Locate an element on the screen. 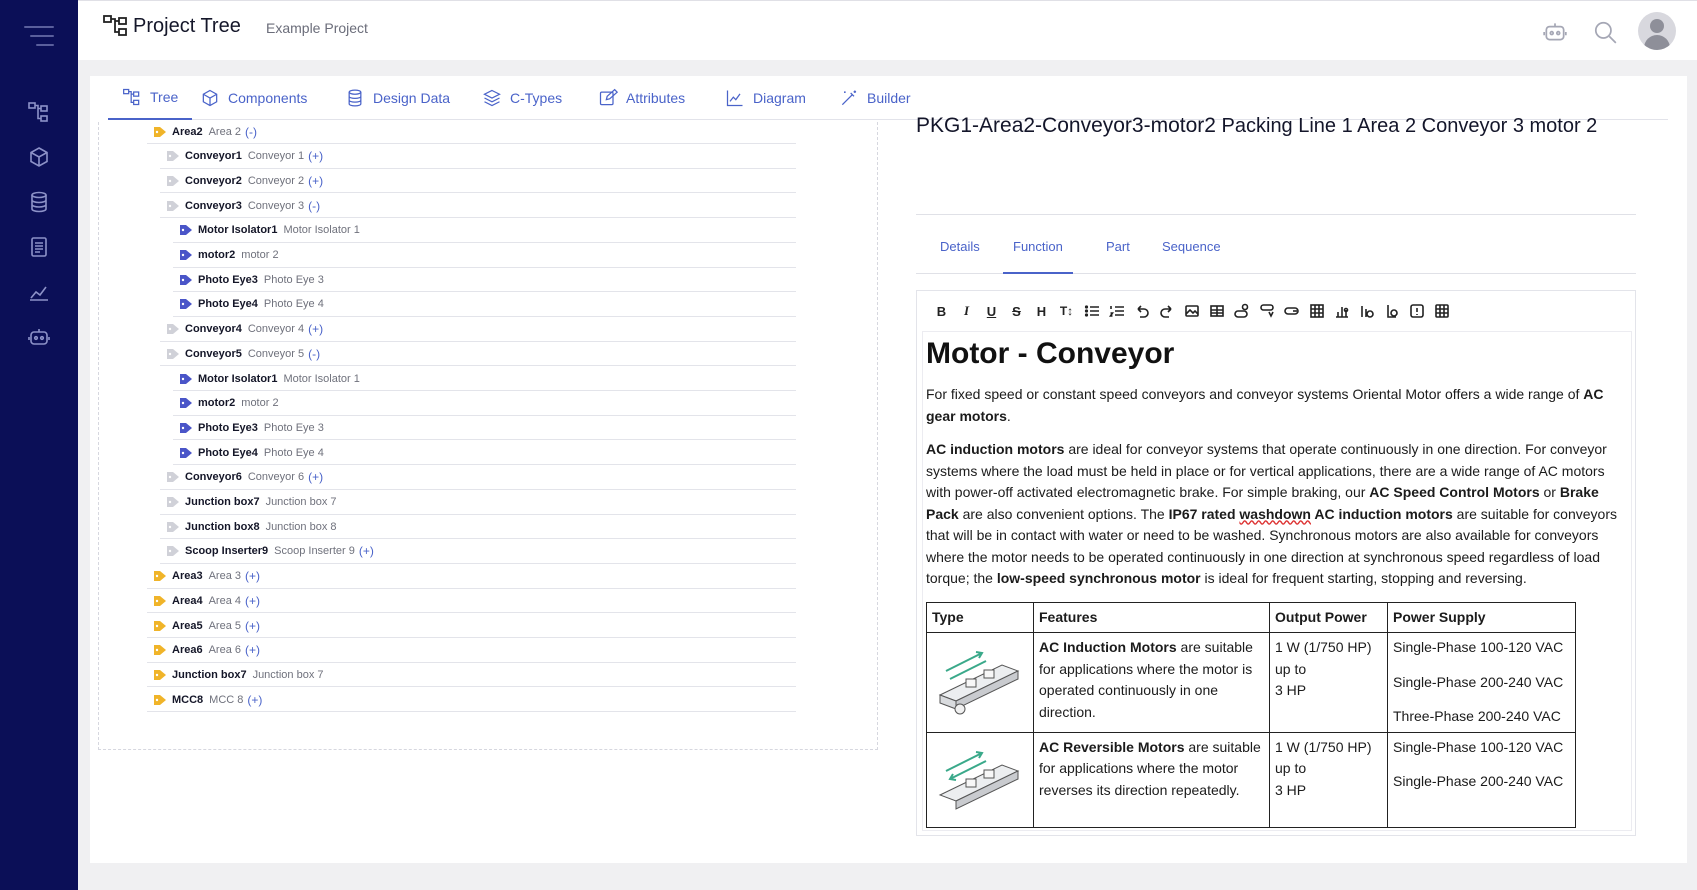 The height and width of the screenshot is (890, 1697). node-name: Conveyor5 is located at coordinates (213, 354).